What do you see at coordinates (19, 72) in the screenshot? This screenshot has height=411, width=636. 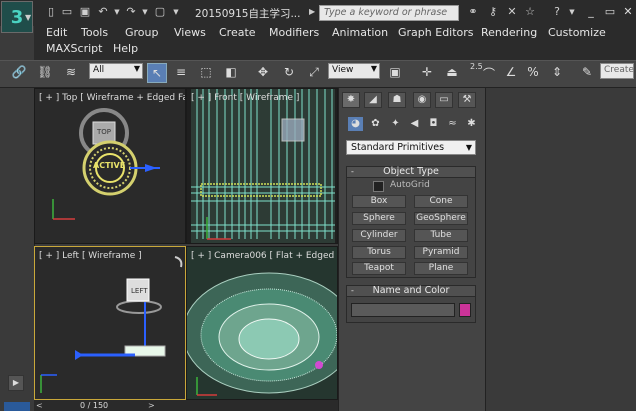 I see `select-link-icon: 🔗` at bounding box center [19, 72].